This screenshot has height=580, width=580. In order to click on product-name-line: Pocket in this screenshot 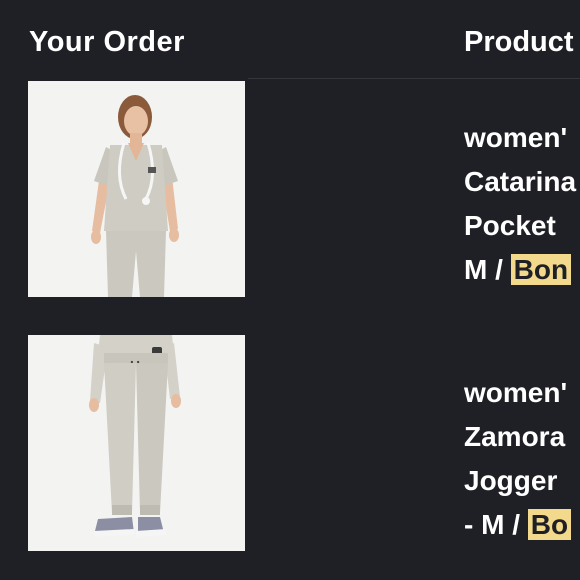, I will do `click(510, 225)`.